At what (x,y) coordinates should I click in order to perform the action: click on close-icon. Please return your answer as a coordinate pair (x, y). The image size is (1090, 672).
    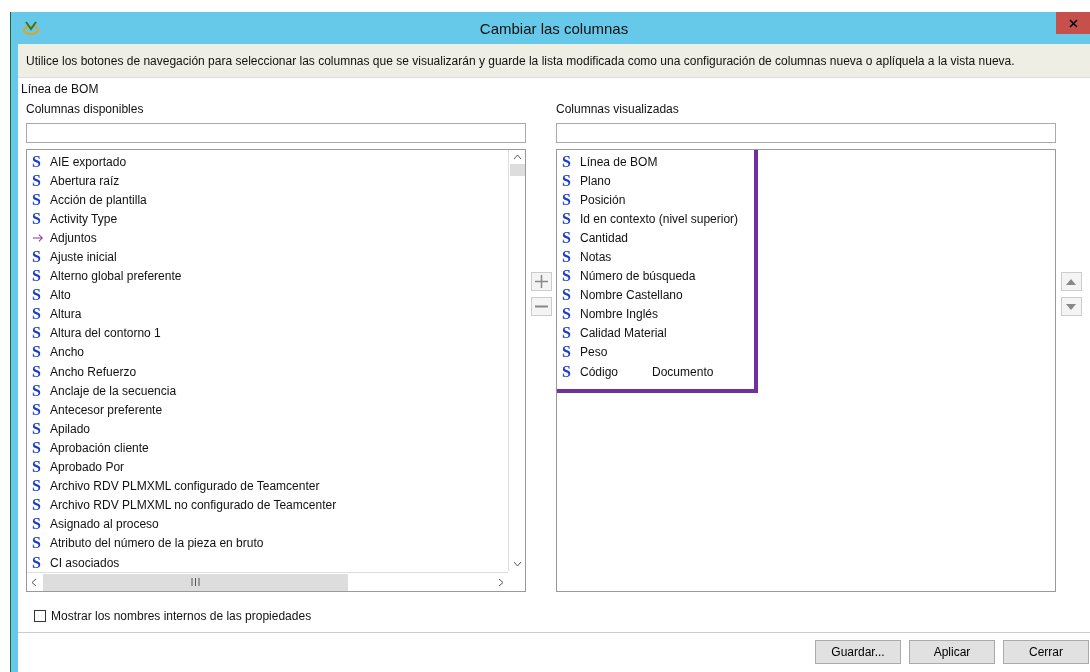
    Looking at the image, I should click on (1073, 23).